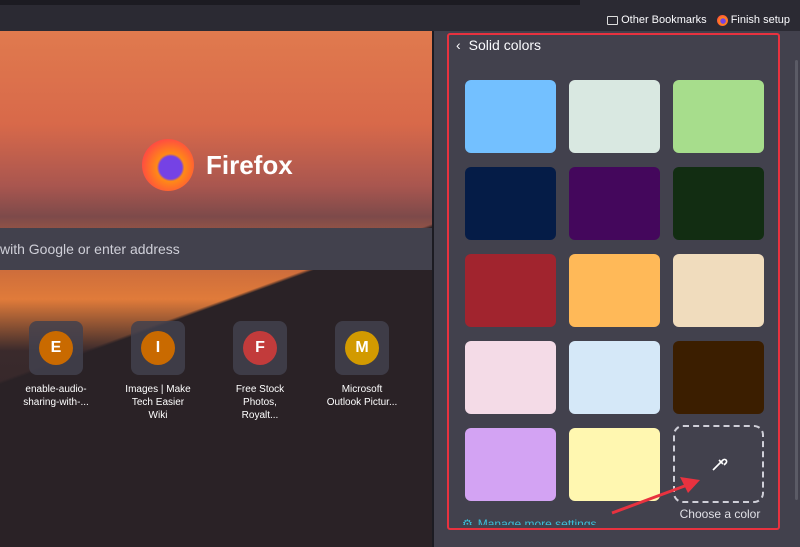 This screenshot has width=800, height=547. I want to click on scrollbar, so click(796, 280).